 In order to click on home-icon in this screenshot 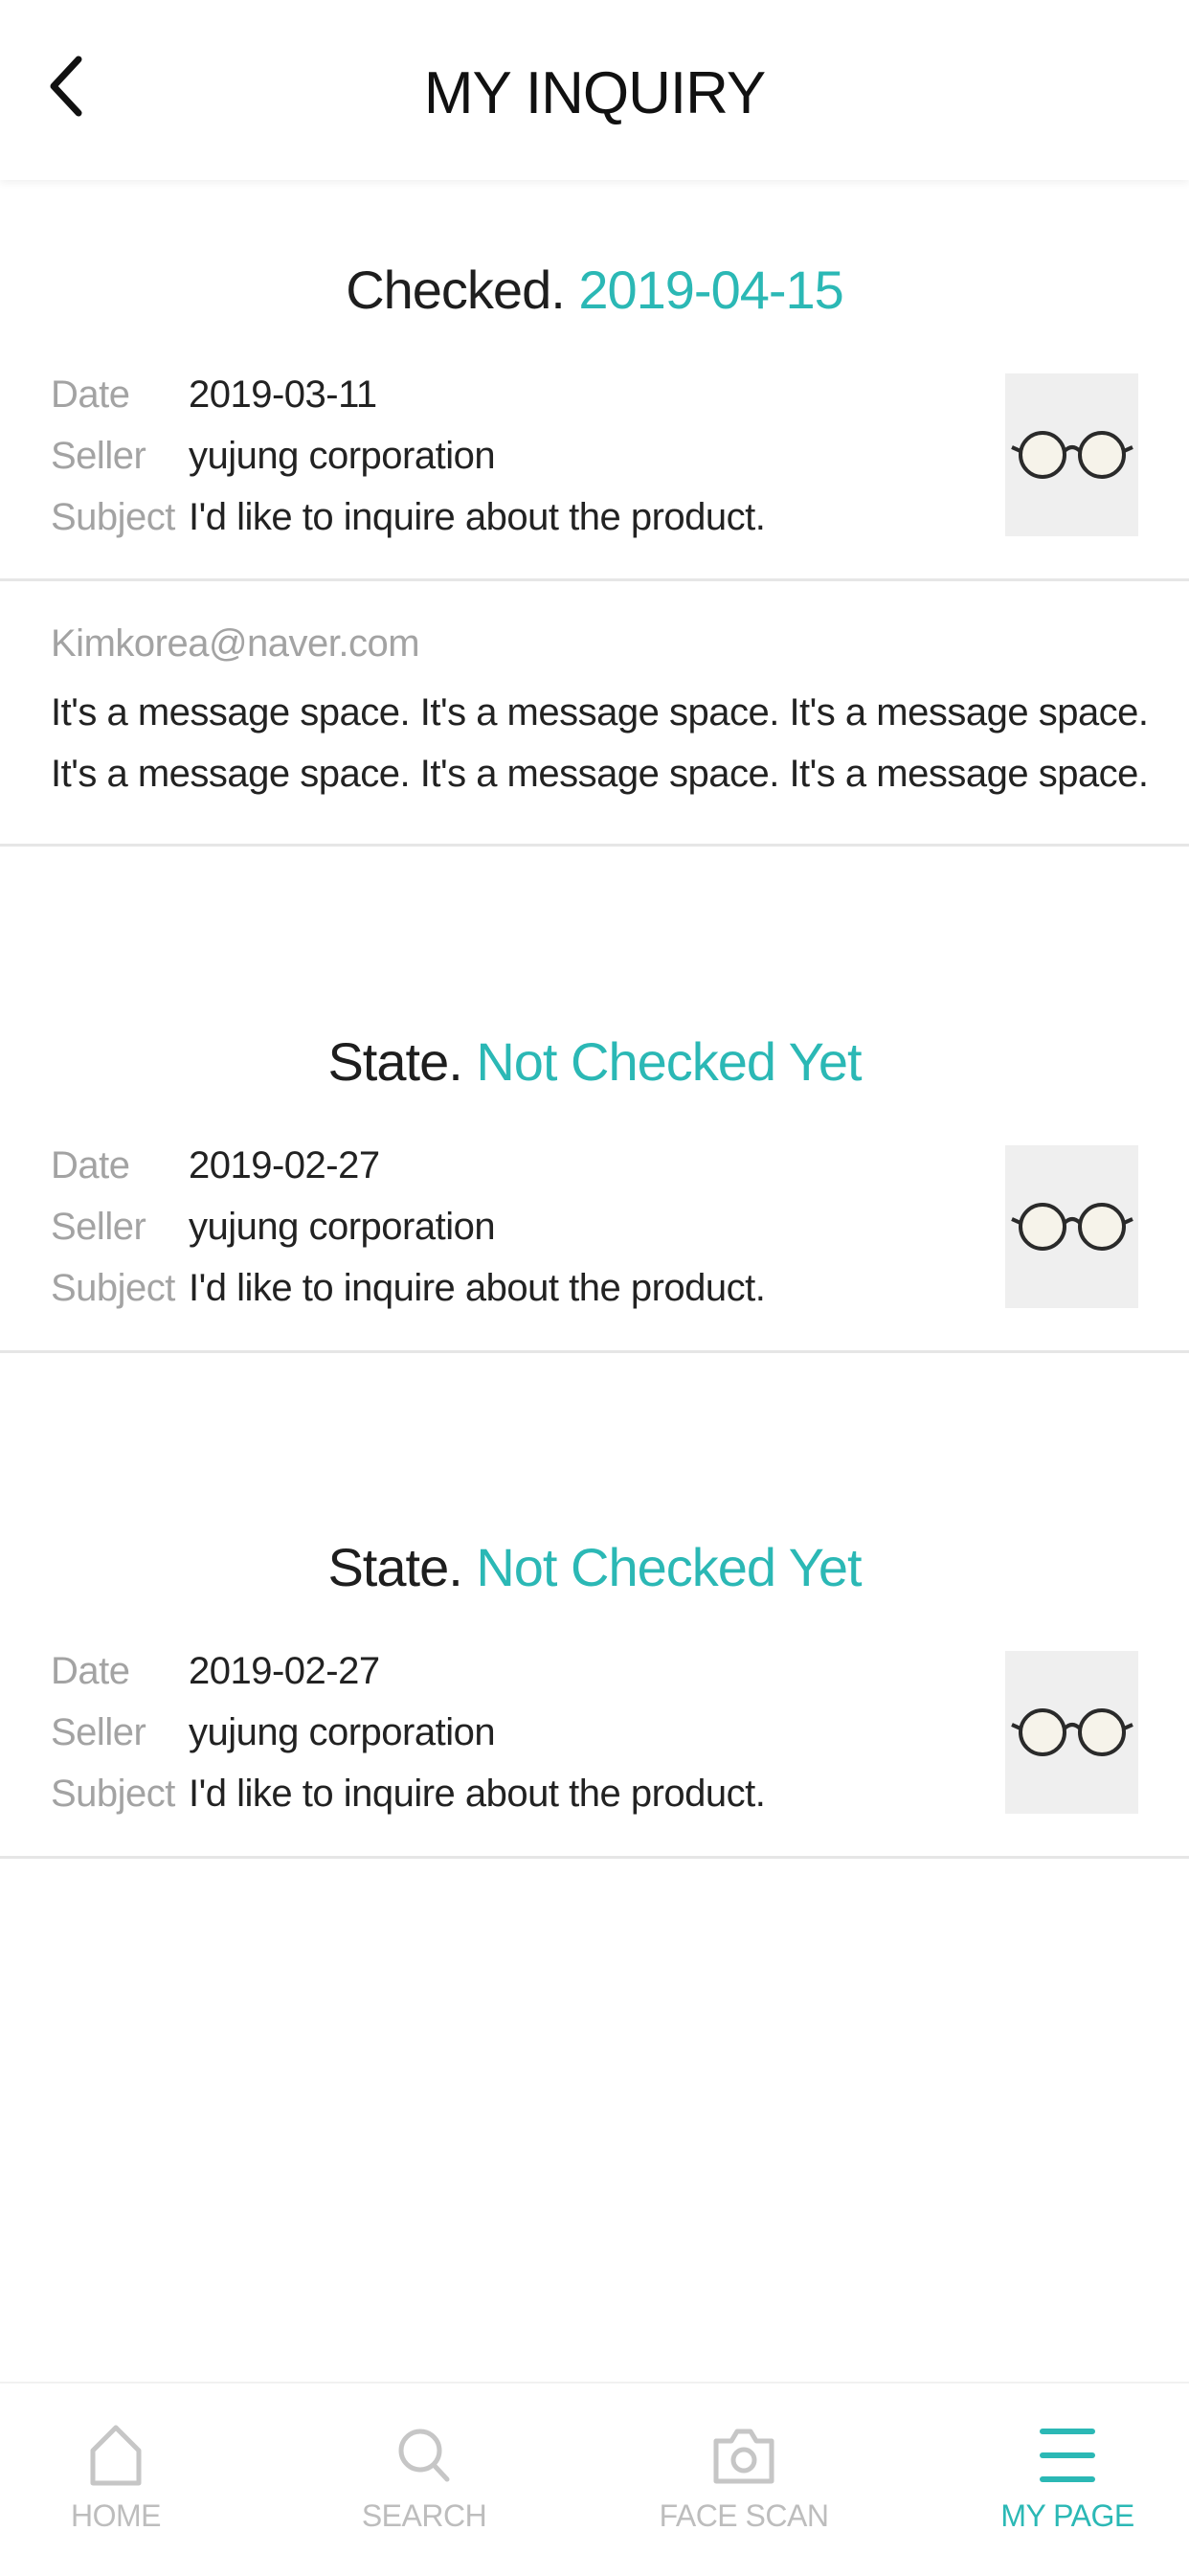, I will do `click(116, 2455)`.